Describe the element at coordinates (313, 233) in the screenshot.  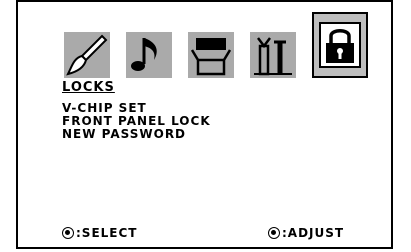
I see `adjust-hint-label: :ADJUST` at that location.